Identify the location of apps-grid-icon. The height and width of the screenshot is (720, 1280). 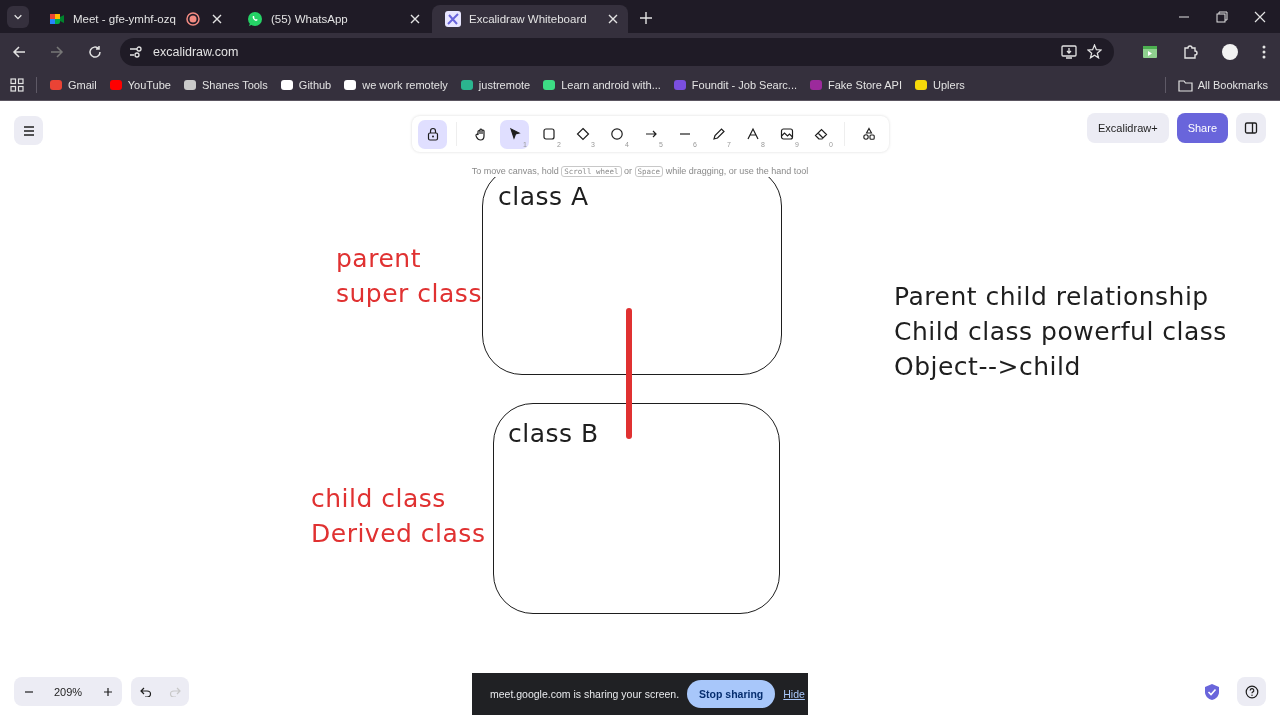
(17, 85).